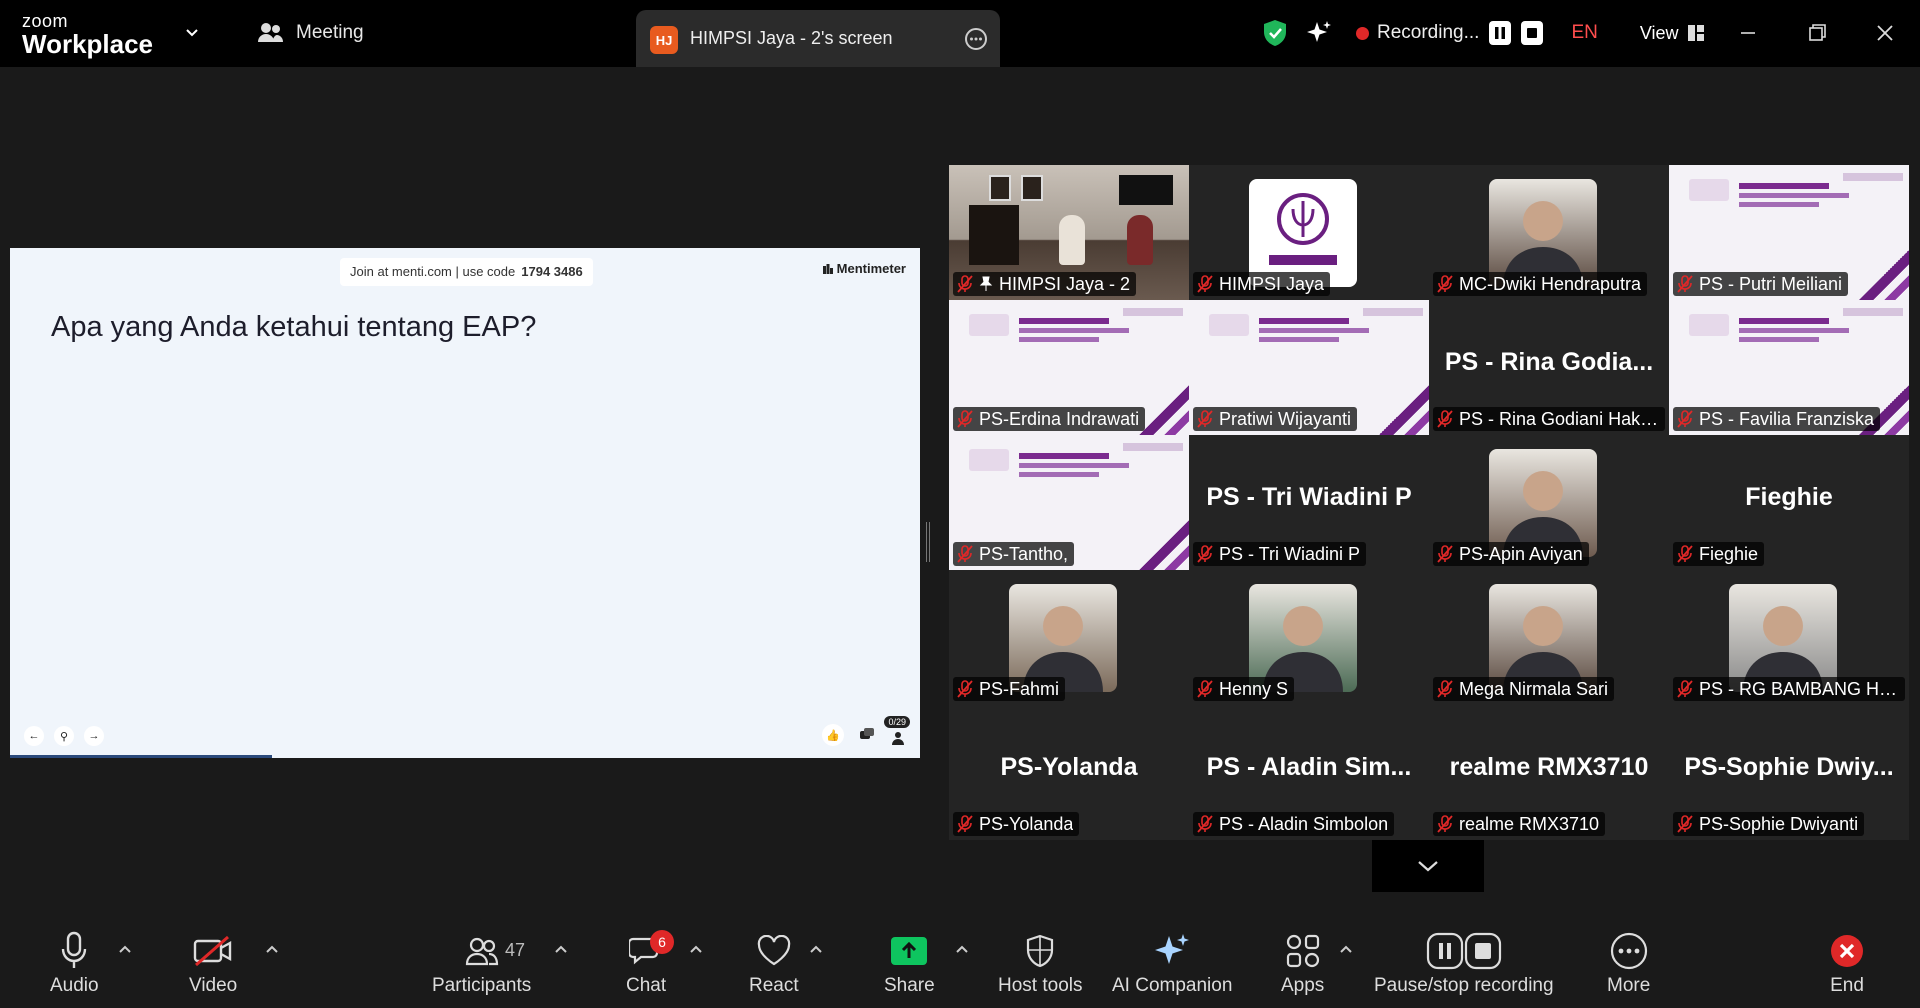  What do you see at coordinates (1272, 283) in the screenshot?
I see `participant-name: HIMPSI Jaya` at bounding box center [1272, 283].